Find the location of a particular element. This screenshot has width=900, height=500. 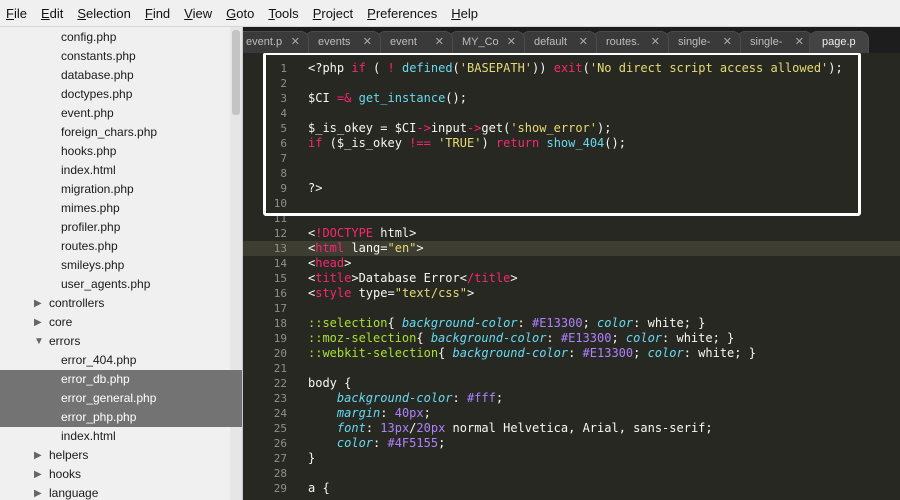

tab-8: page.p is located at coordinates (839, 42).